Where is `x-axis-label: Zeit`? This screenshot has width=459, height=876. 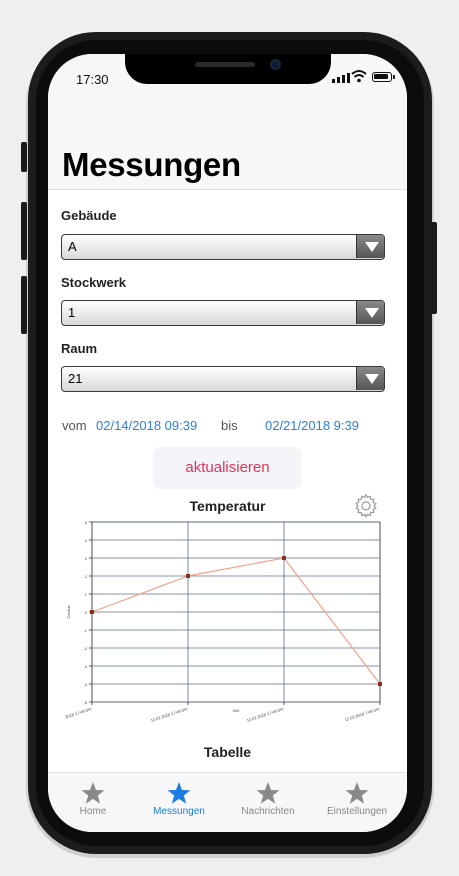
x-axis-label: Zeit is located at coordinates (237, 710).